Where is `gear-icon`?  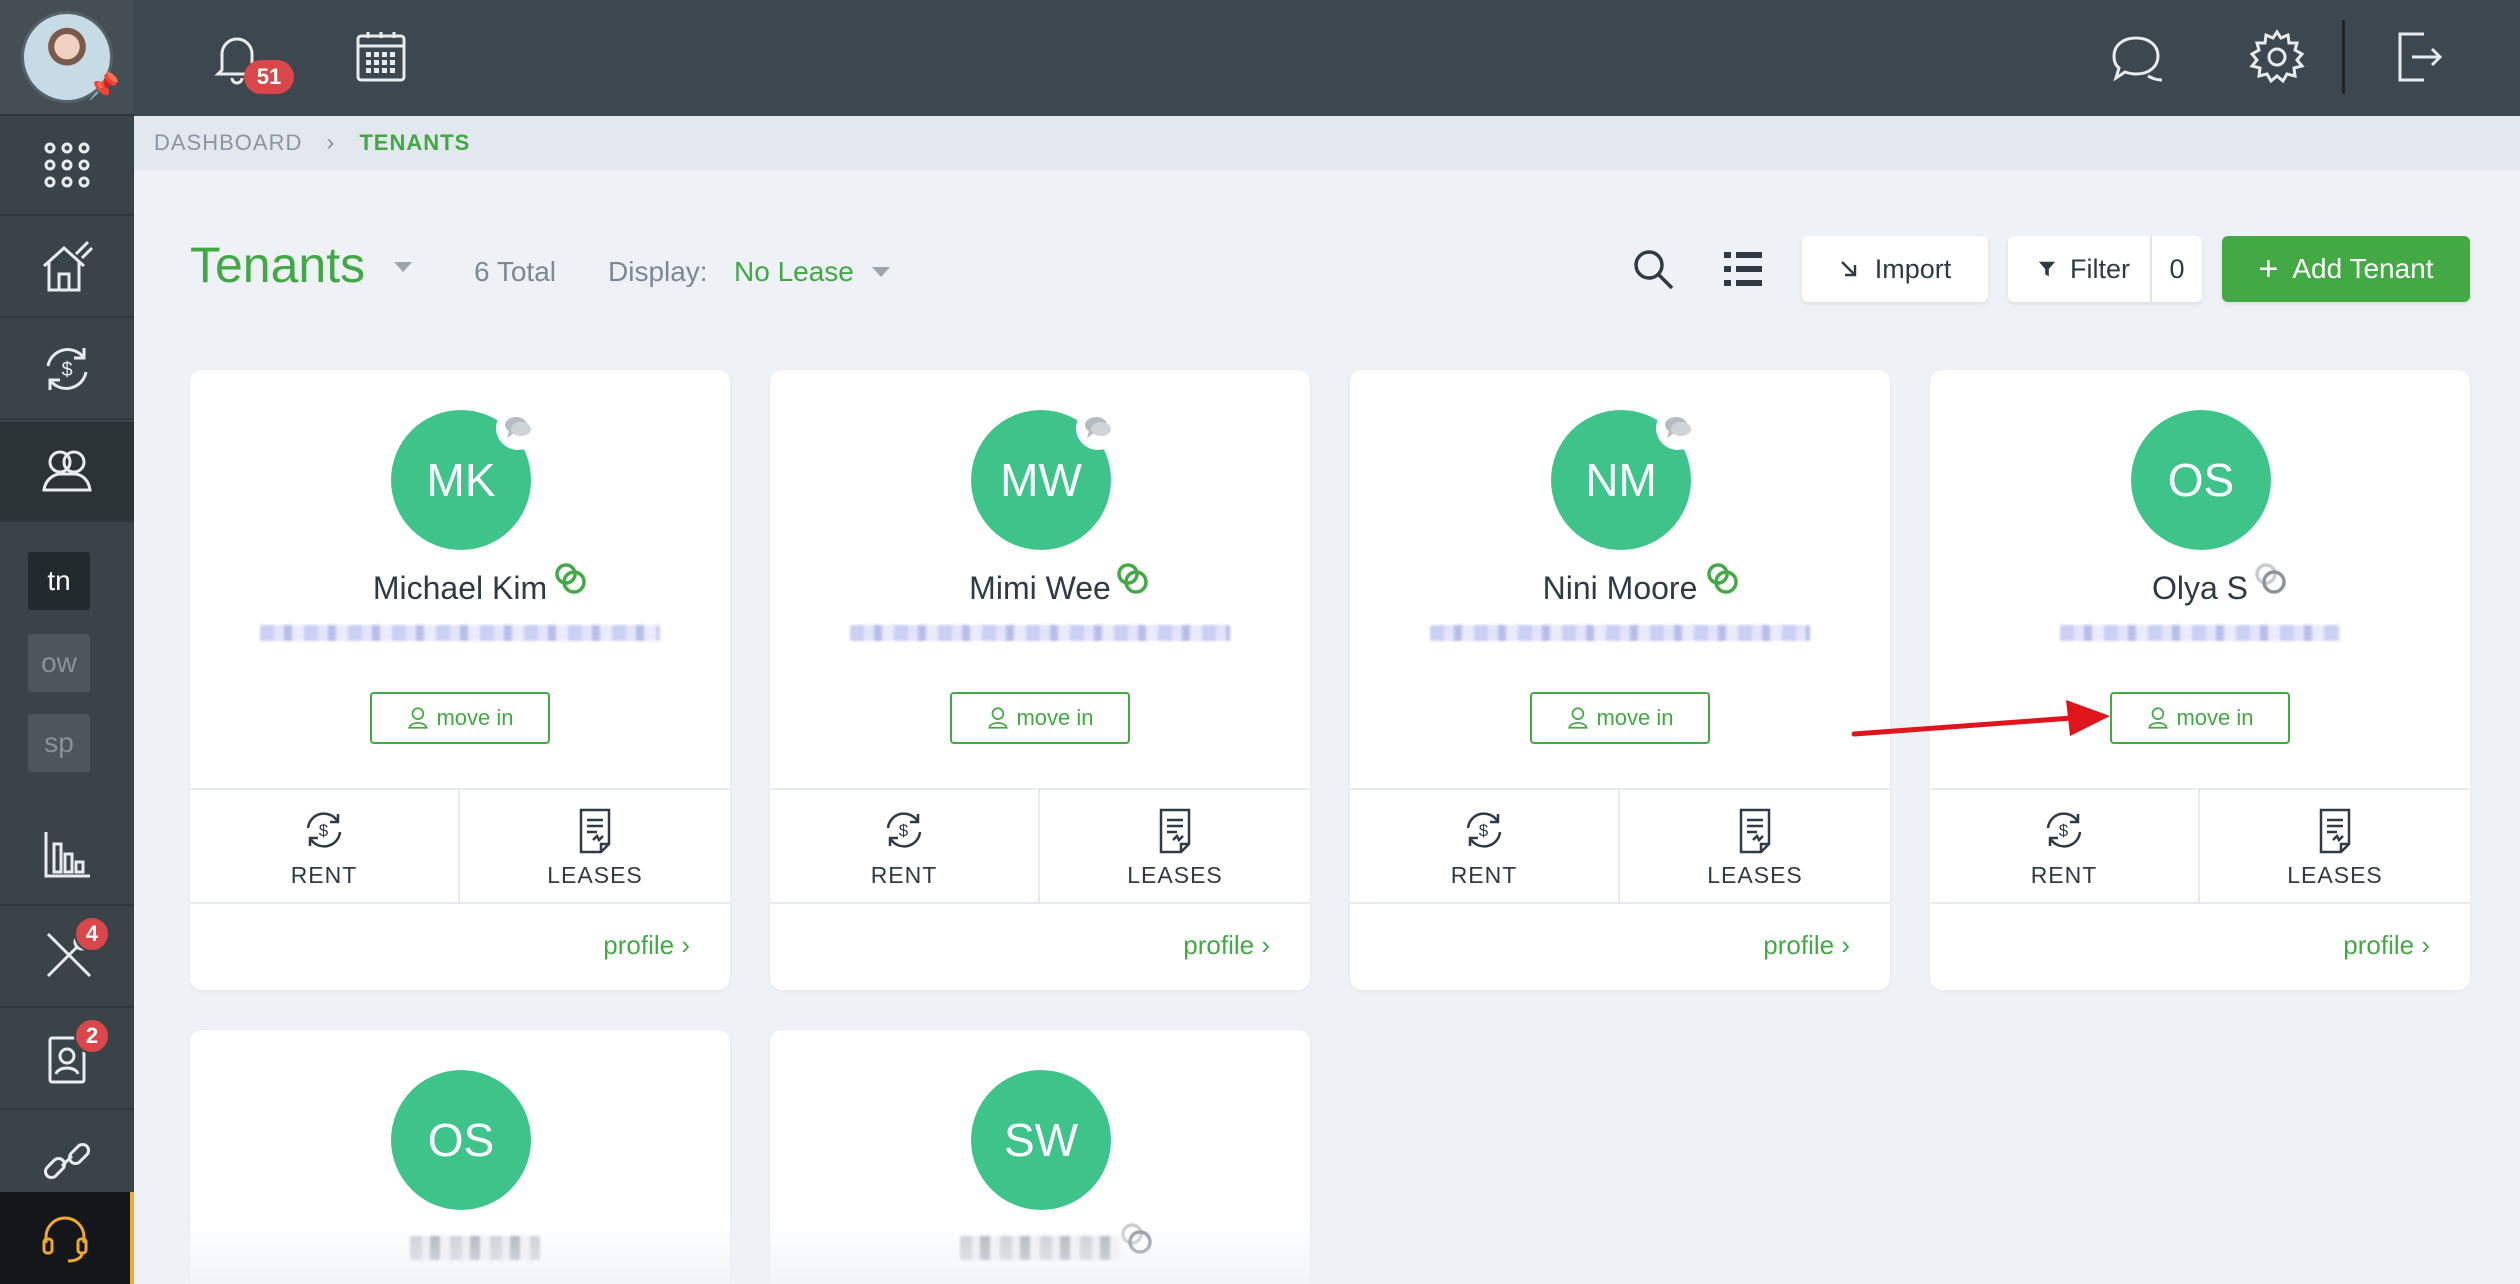 gear-icon is located at coordinates (2277, 56).